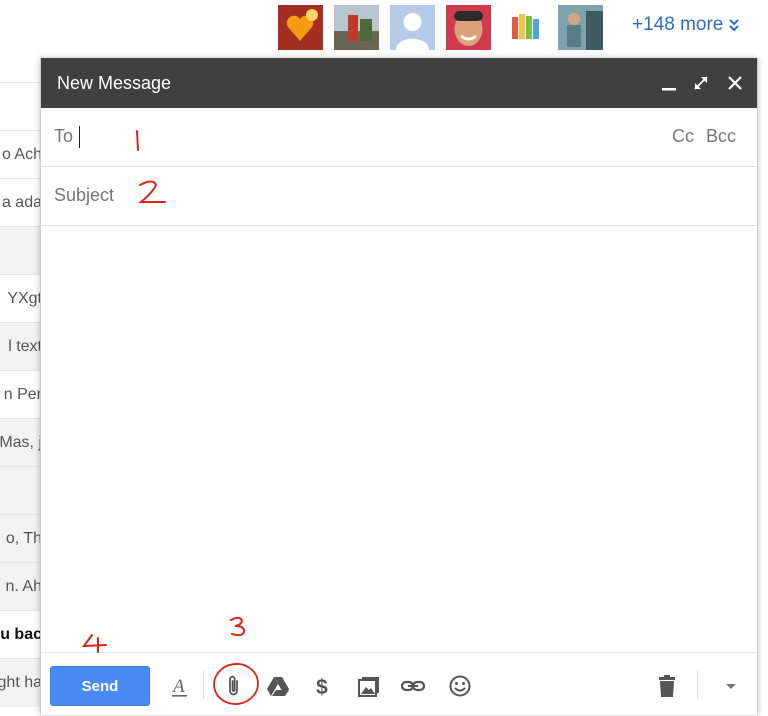 This screenshot has height=716, width=768. Describe the element at coordinates (721, 136) in the screenshot. I see `bcc-link: Bcc` at that location.